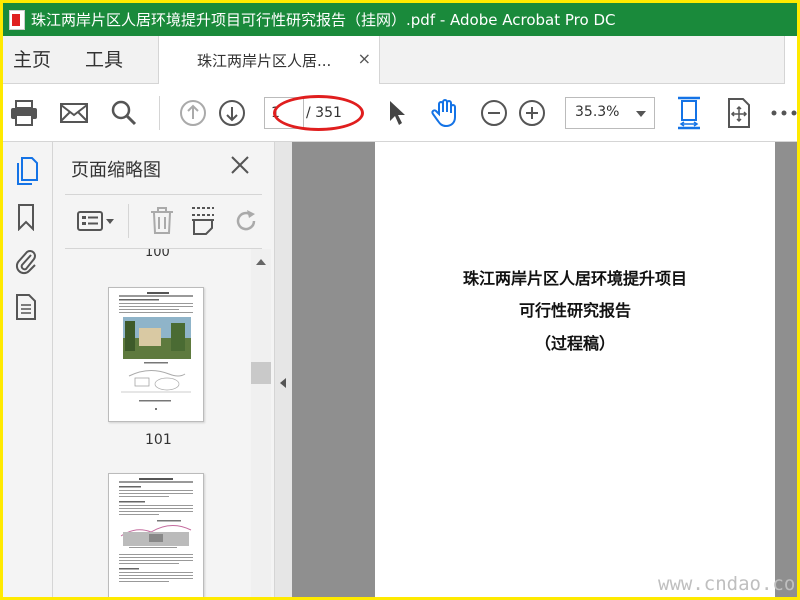  Describe the element at coordinates (261, 373) in the screenshot. I see `scrollbar-thumb` at that location.